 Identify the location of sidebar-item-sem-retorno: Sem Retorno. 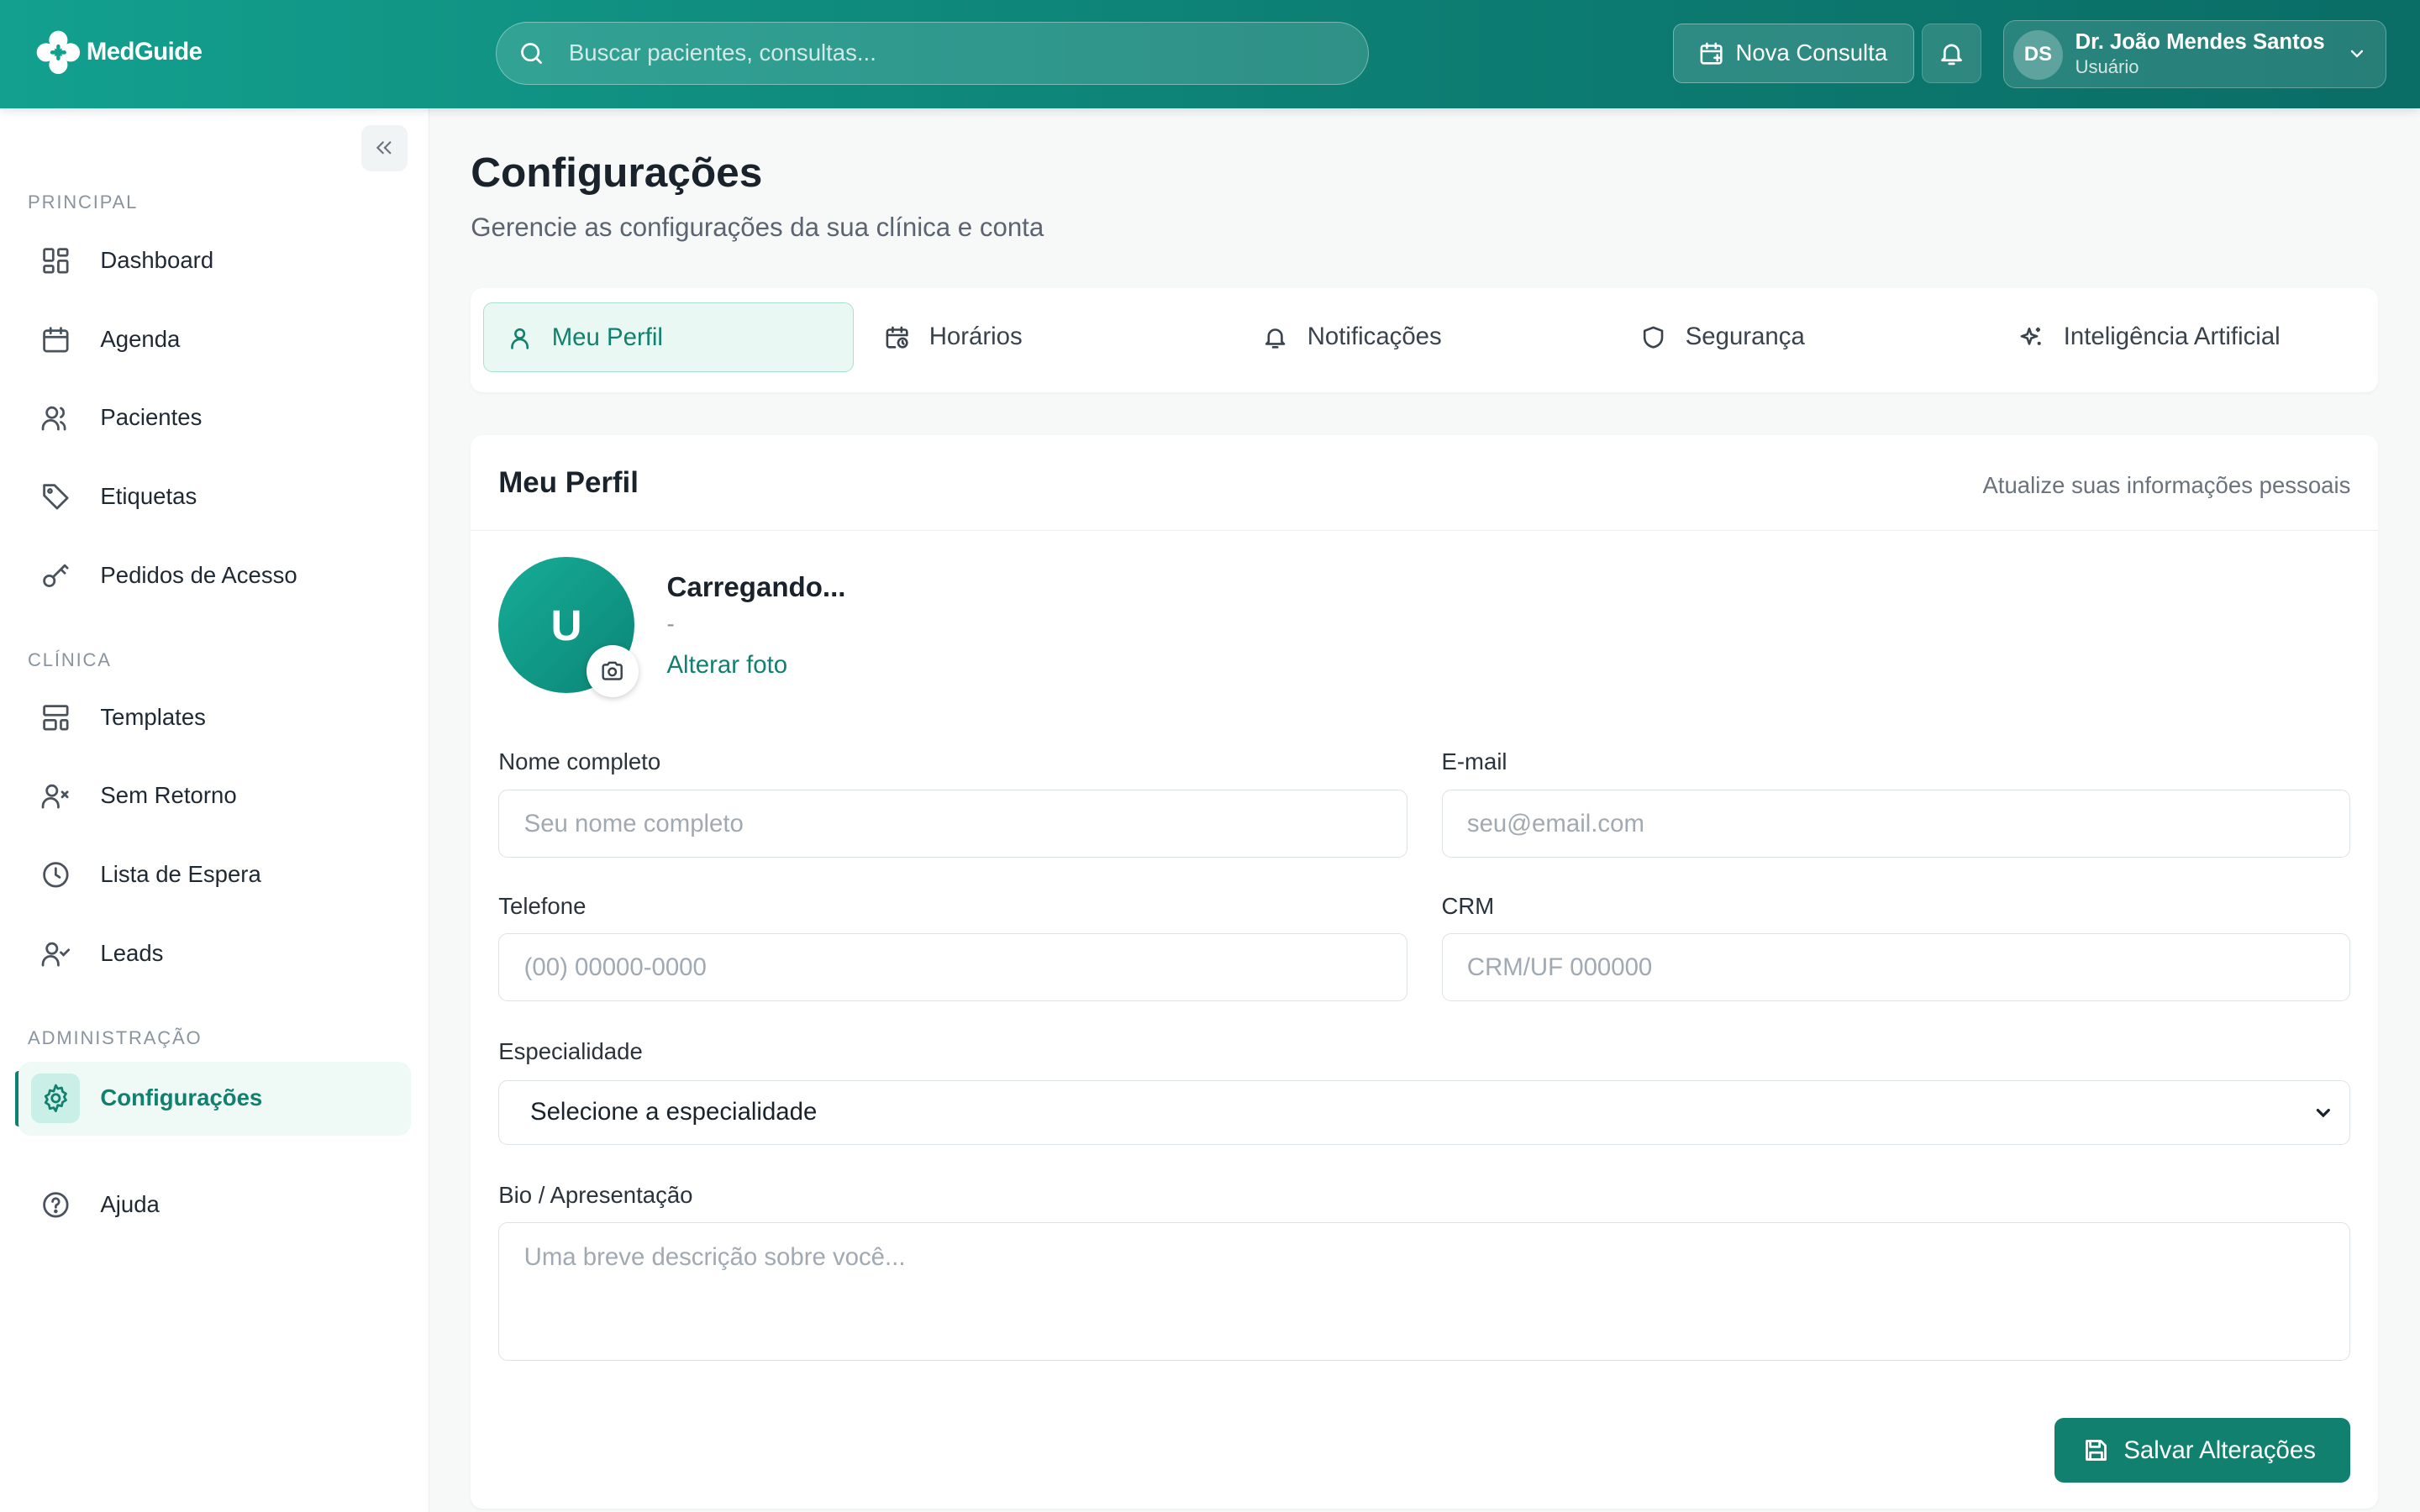
(214, 796).